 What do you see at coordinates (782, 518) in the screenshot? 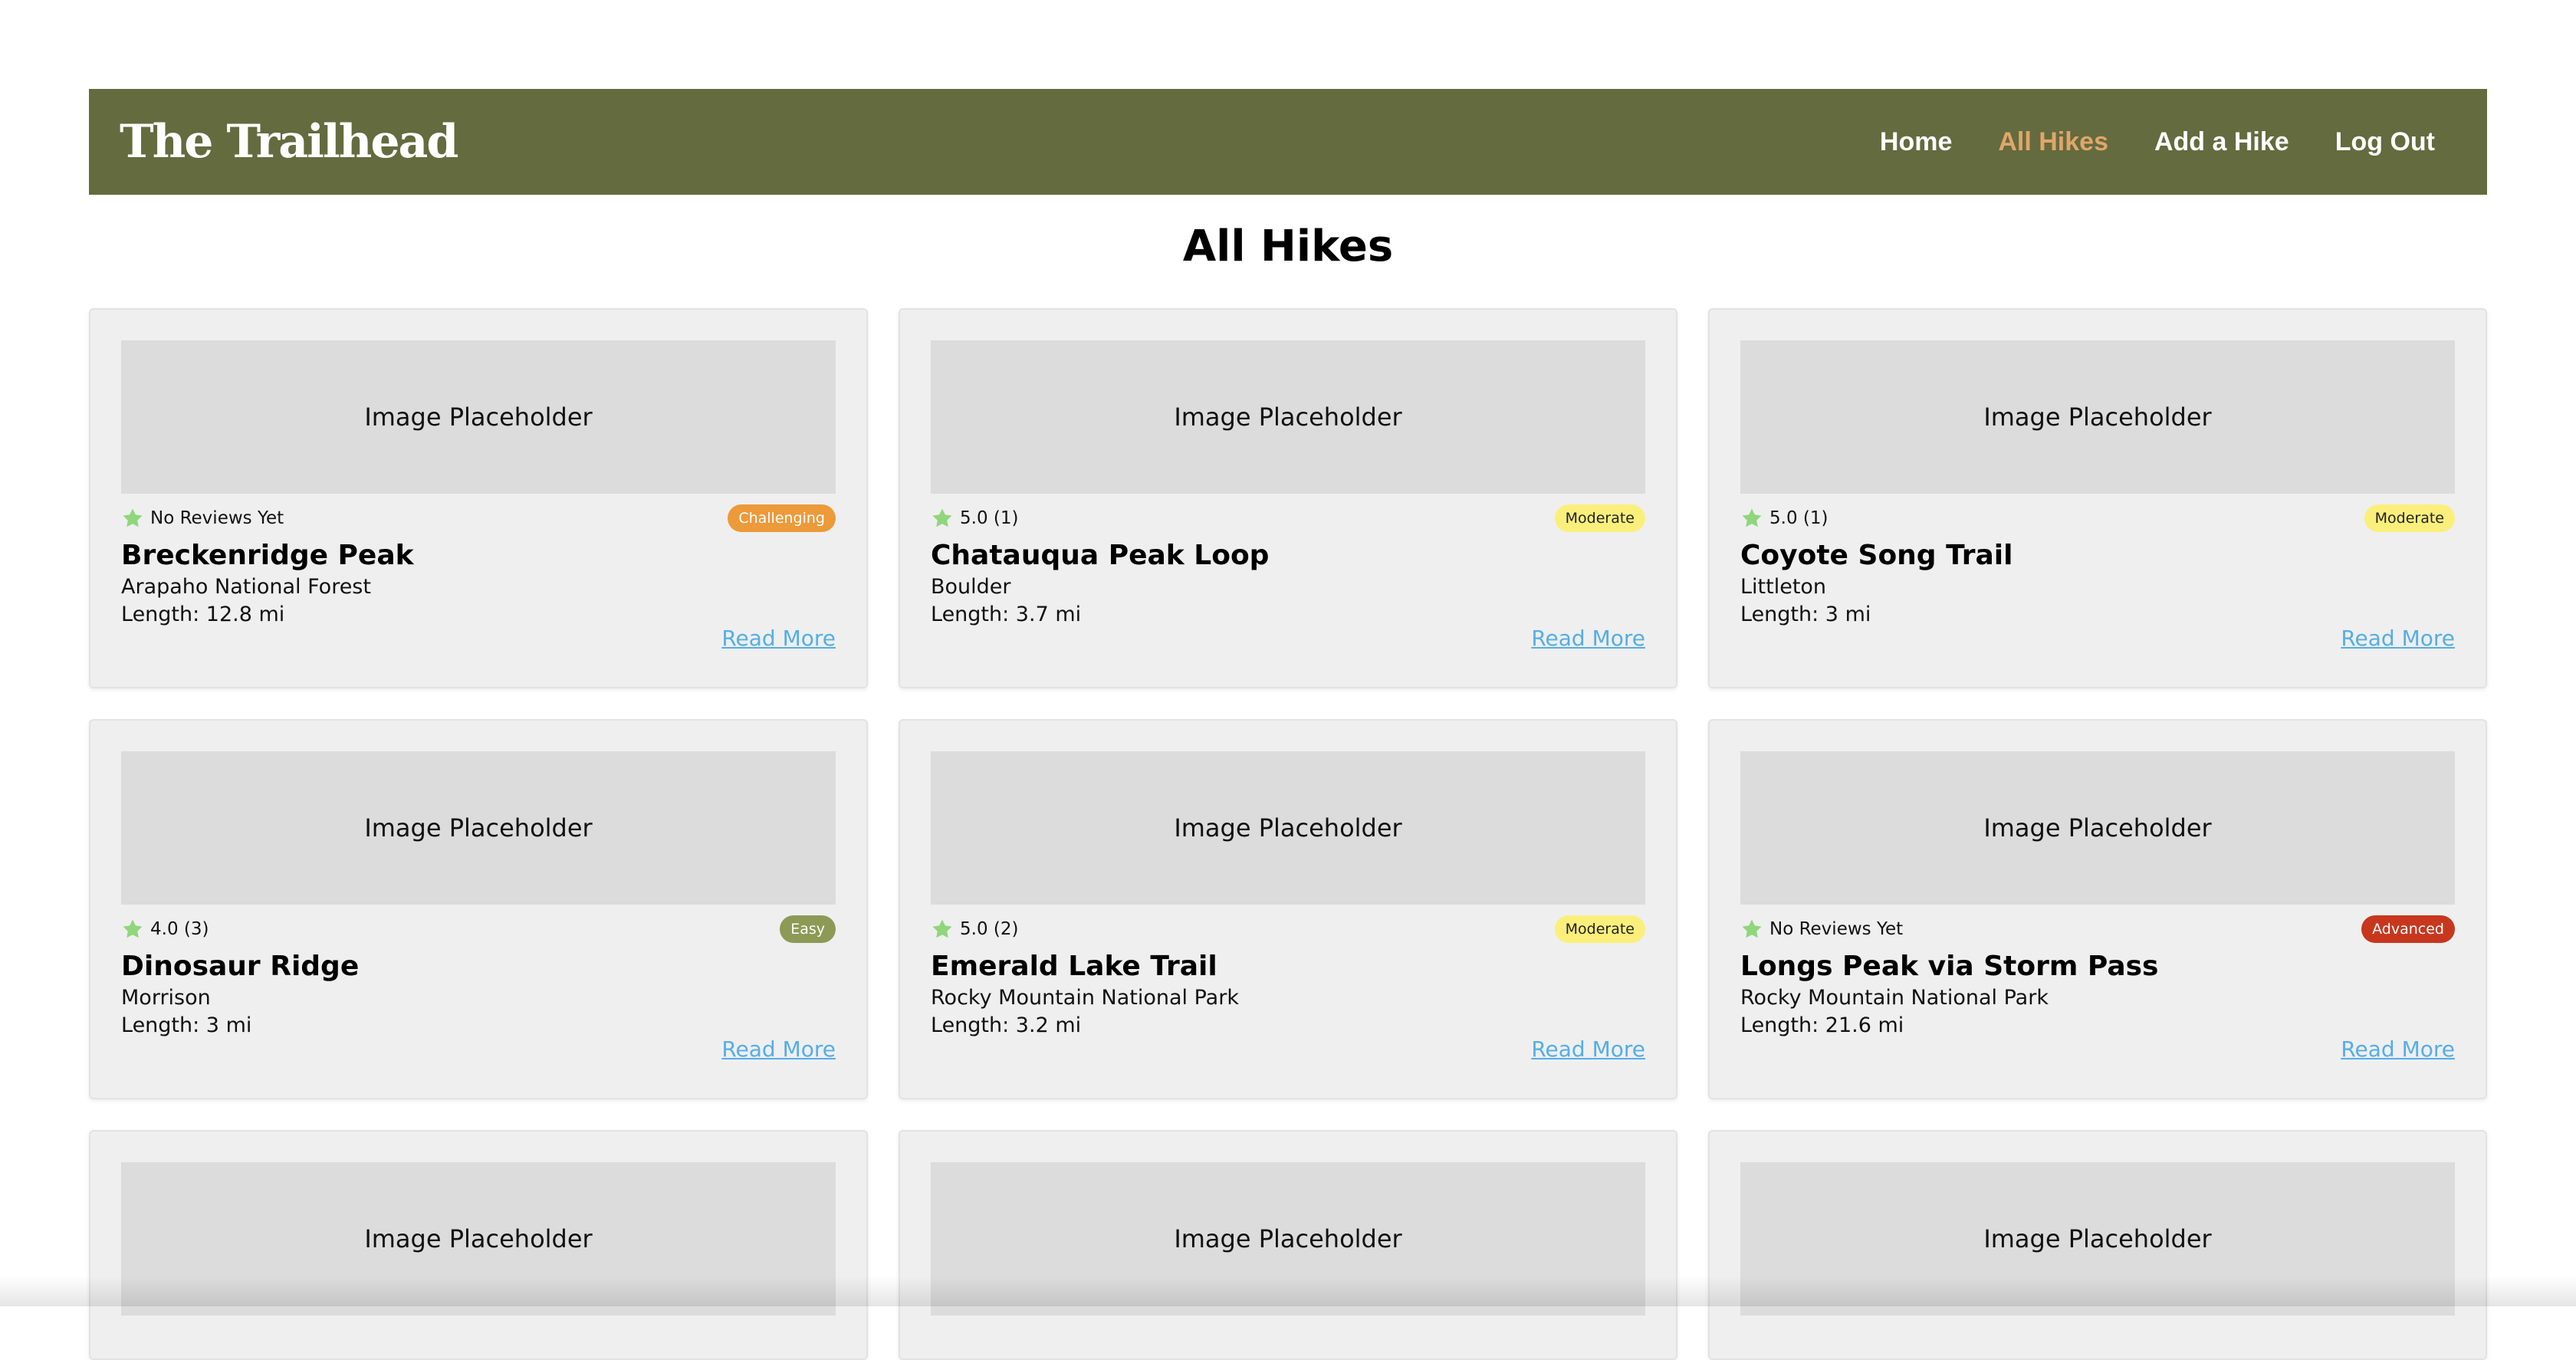
I see `difficulty-badge: Challenging` at bounding box center [782, 518].